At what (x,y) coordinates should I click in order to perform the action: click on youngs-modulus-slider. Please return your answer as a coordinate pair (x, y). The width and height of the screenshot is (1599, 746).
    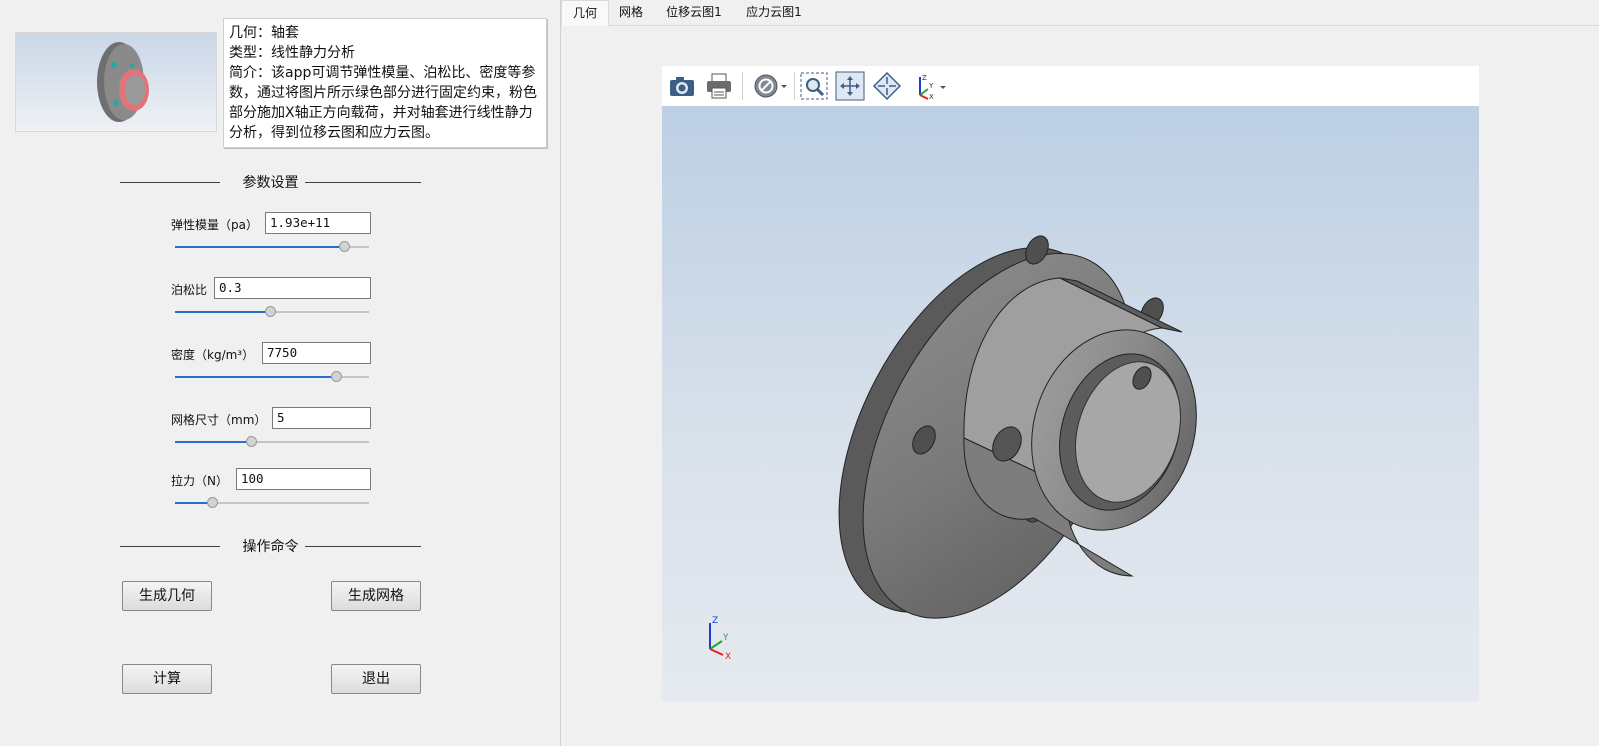
    Looking at the image, I should click on (272, 247).